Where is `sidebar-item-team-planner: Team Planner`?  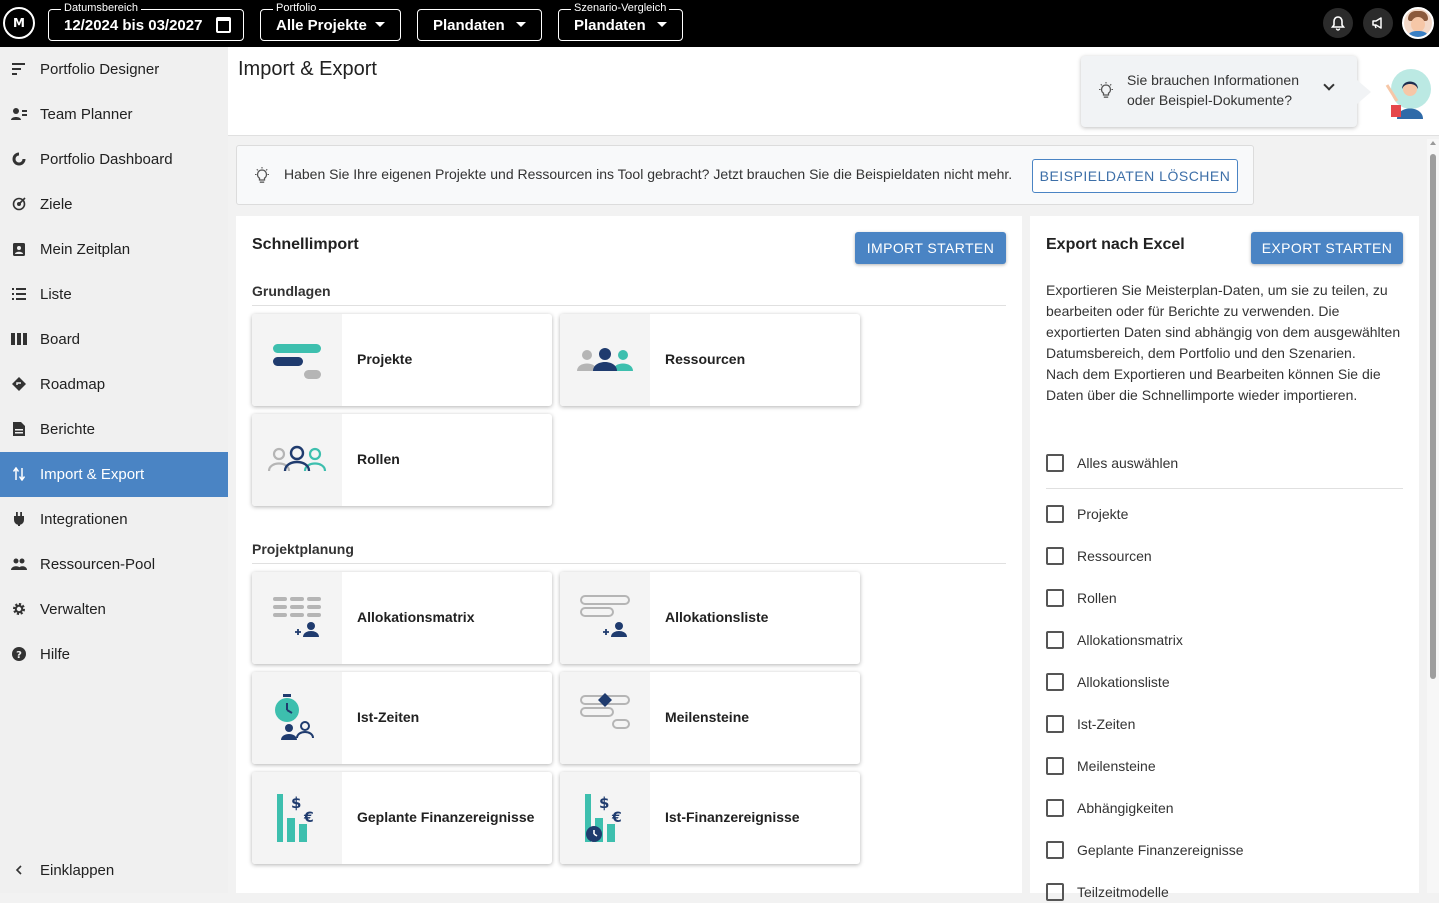
sidebar-item-team-planner: Team Planner is located at coordinates (114, 114).